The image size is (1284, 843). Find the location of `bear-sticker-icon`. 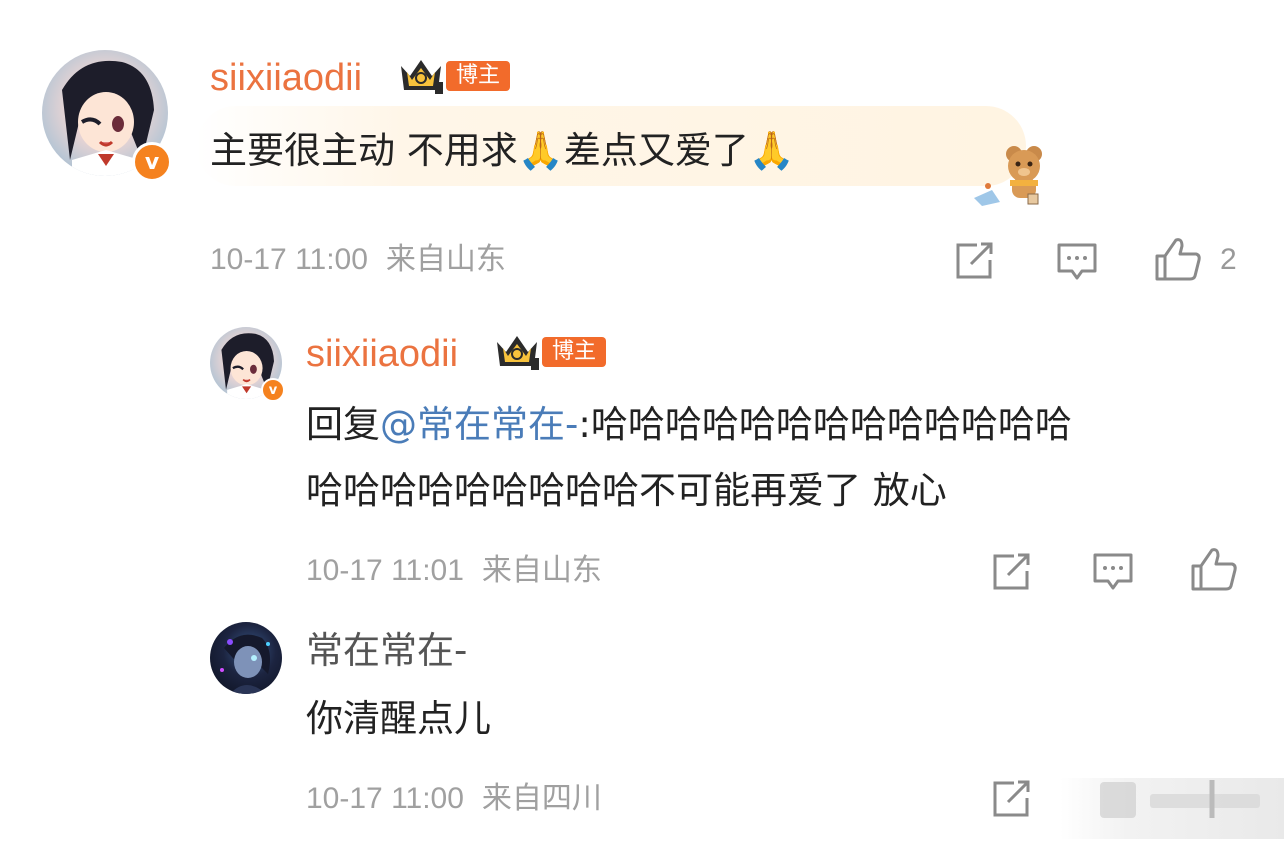

bear-sticker-icon is located at coordinates (1008, 176).